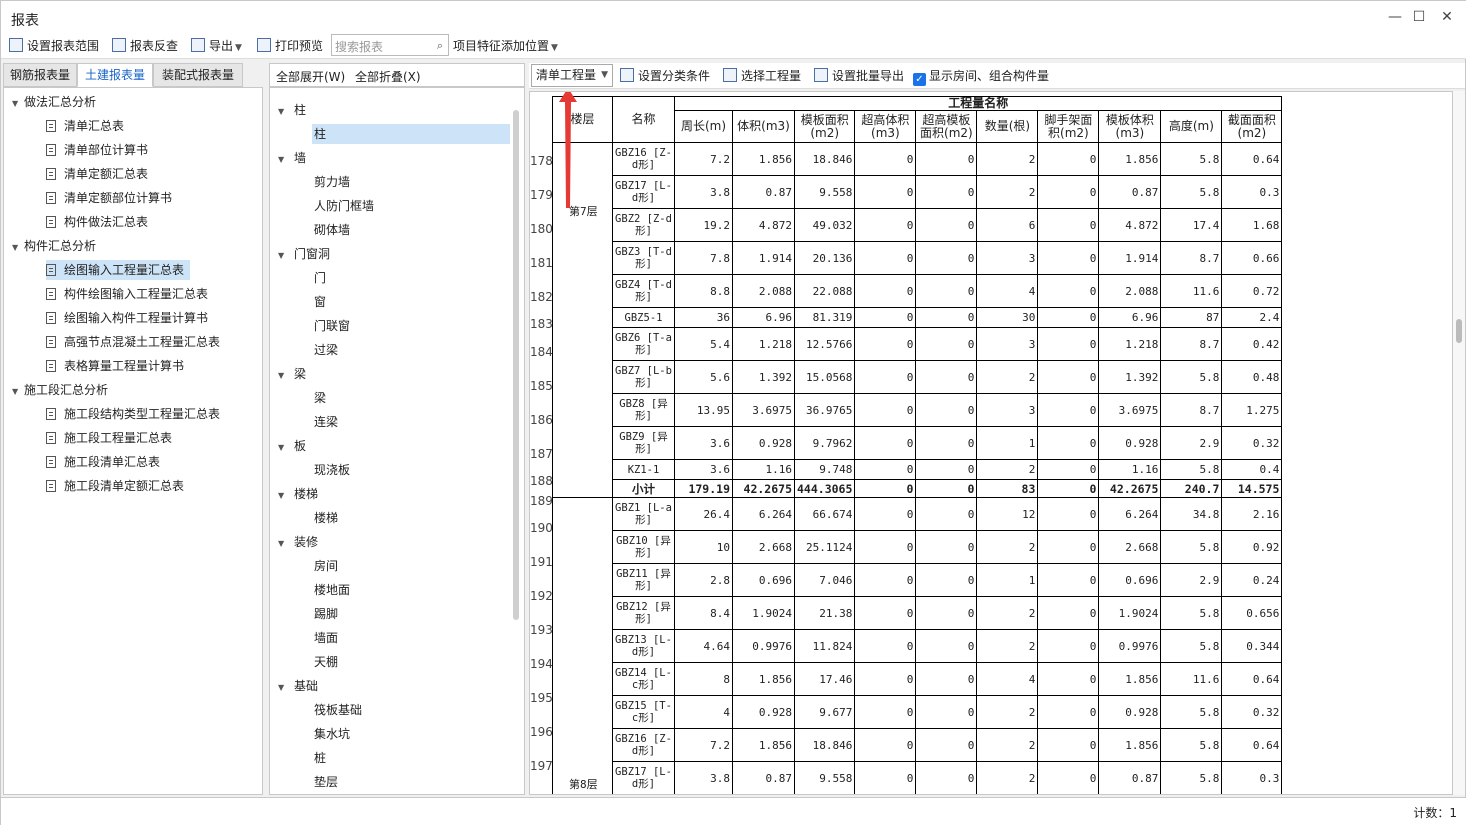 Image resolution: width=1466 pixels, height=825 pixels. I want to click on main-scrollbar, so click(1459, 443).